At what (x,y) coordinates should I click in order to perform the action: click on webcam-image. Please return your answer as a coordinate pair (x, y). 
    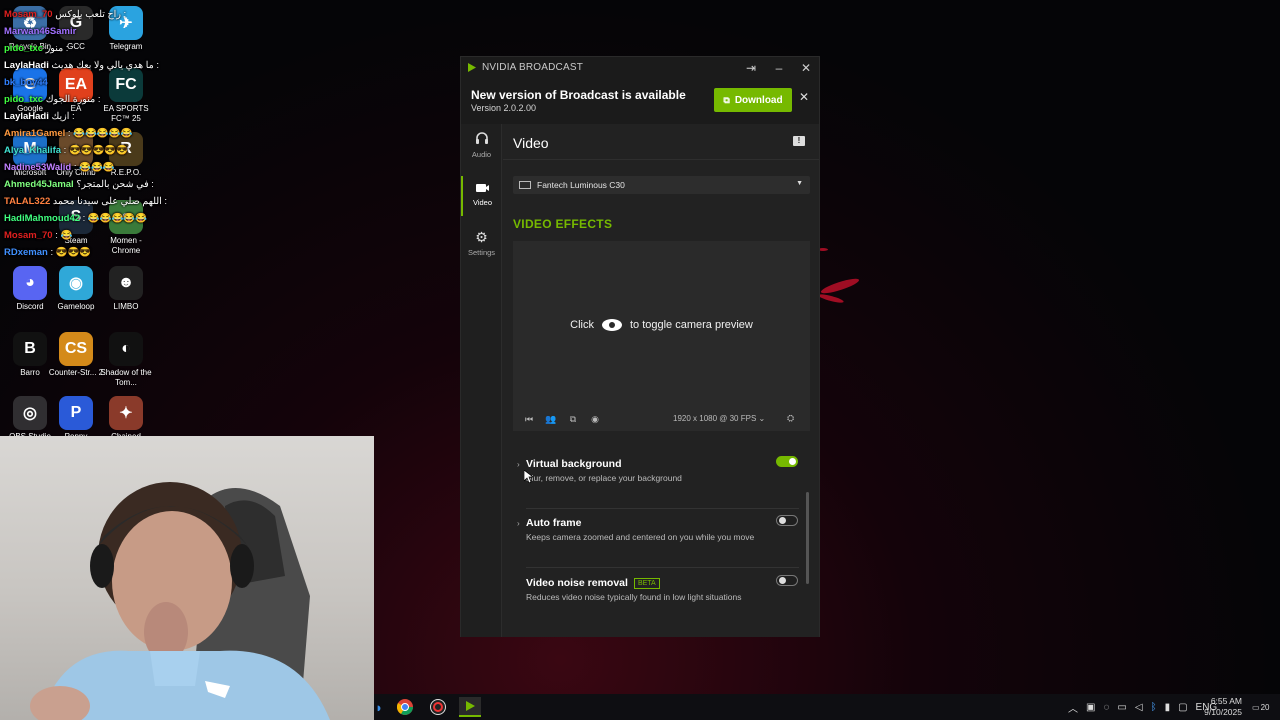
    Looking at the image, I should click on (180, 601).